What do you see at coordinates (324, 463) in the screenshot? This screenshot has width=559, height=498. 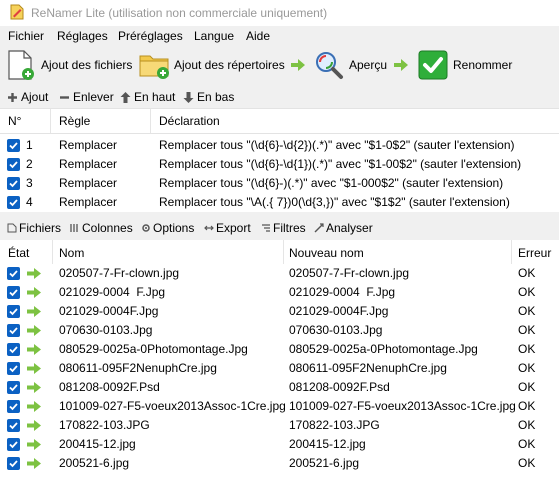 I see `file-new-name: 200521-6.jpg` at bounding box center [324, 463].